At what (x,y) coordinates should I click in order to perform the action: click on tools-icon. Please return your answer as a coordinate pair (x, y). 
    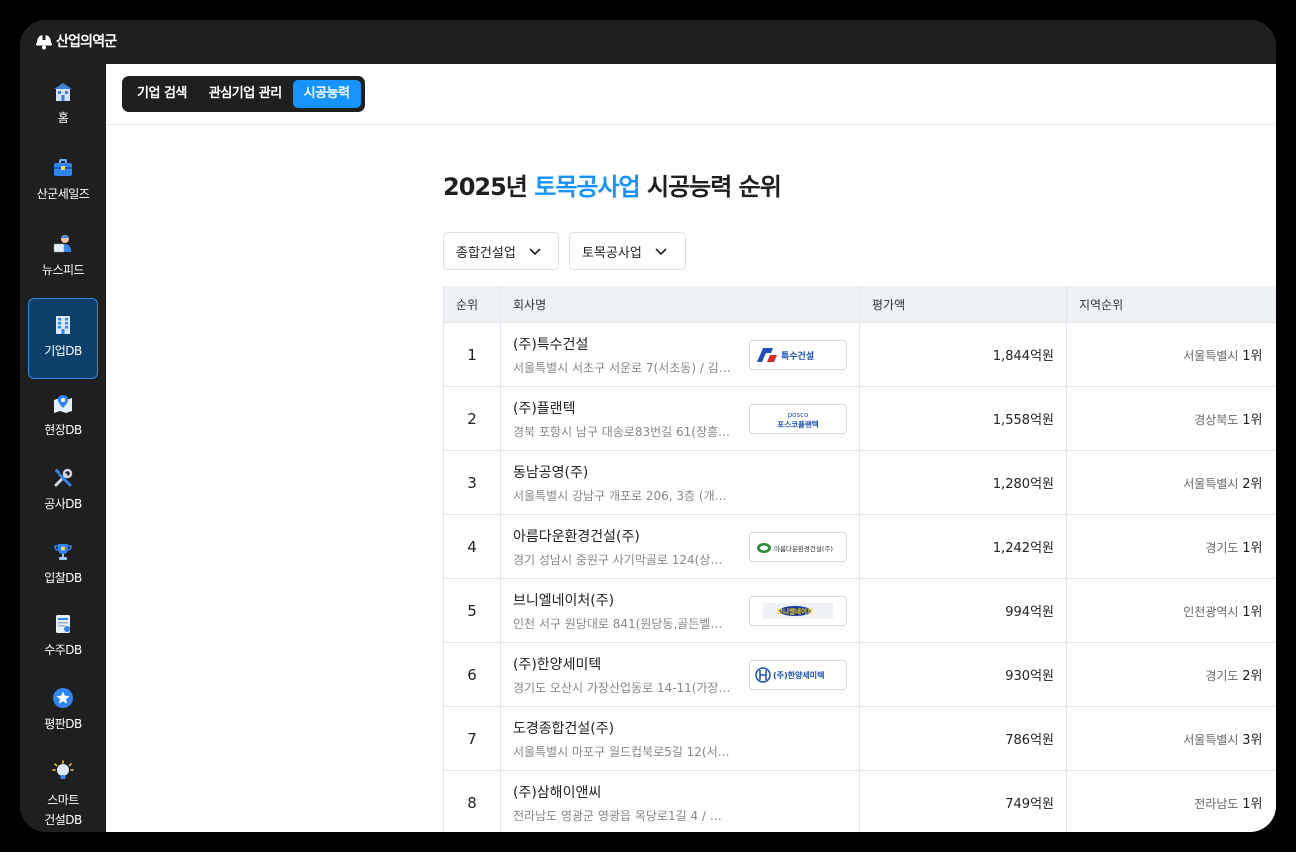
    Looking at the image, I should click on (63, 477).